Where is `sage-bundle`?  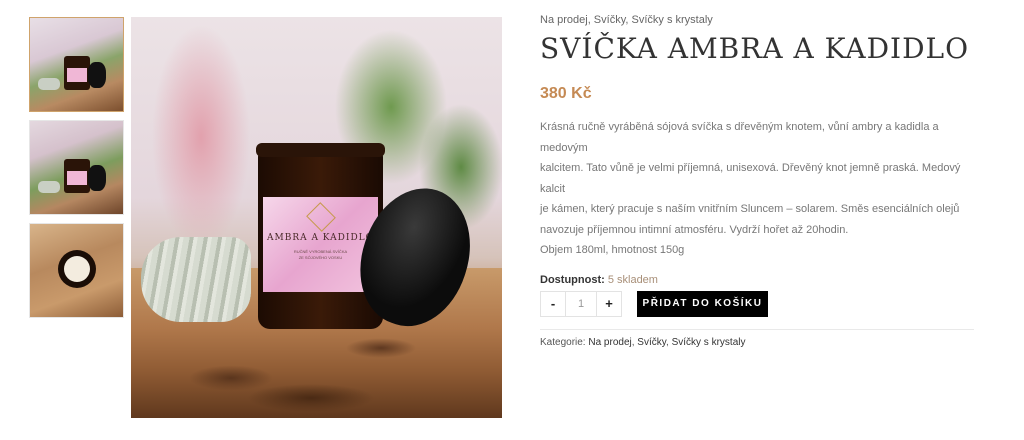 sage-bundle is located at coordinates (196, 279).